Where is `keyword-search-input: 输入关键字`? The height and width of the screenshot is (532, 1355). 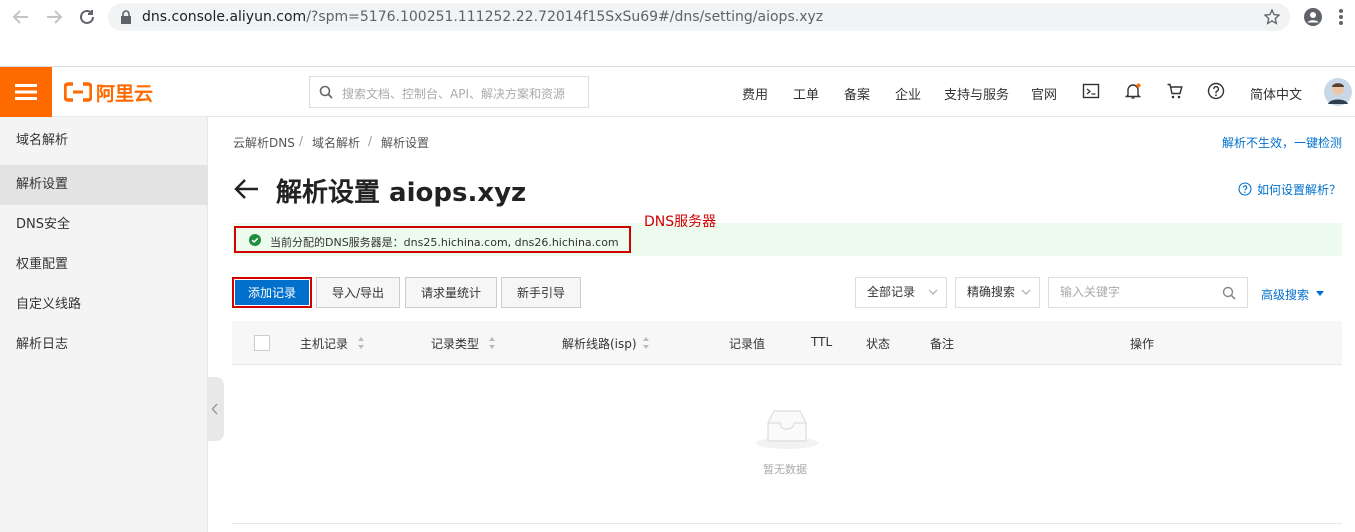 keyword-search-input: 输入关键字 is located at coordinates (1148, 292).